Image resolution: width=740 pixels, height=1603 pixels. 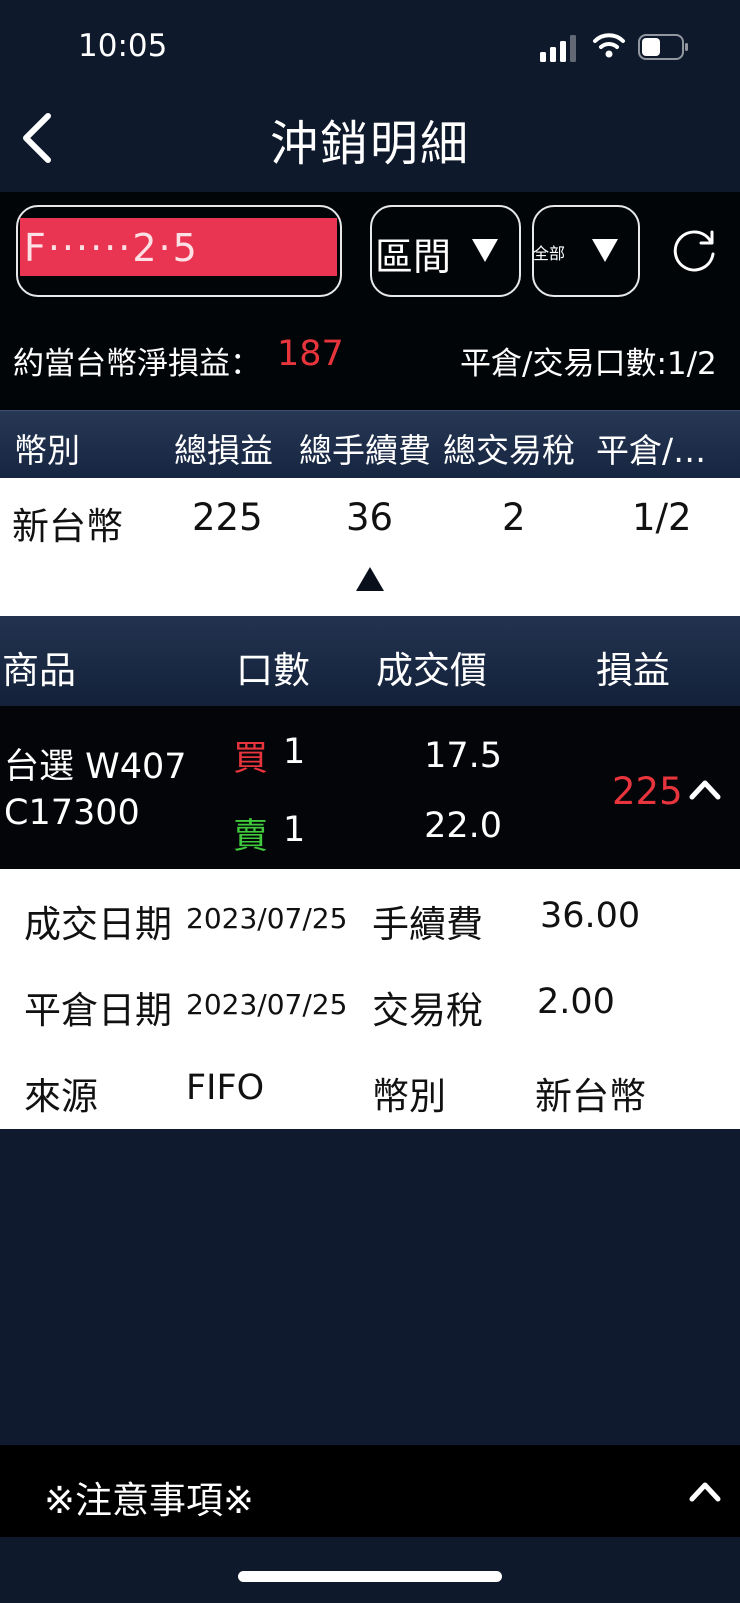 I want to click on refresh-icon, so click(x=694, y=251).